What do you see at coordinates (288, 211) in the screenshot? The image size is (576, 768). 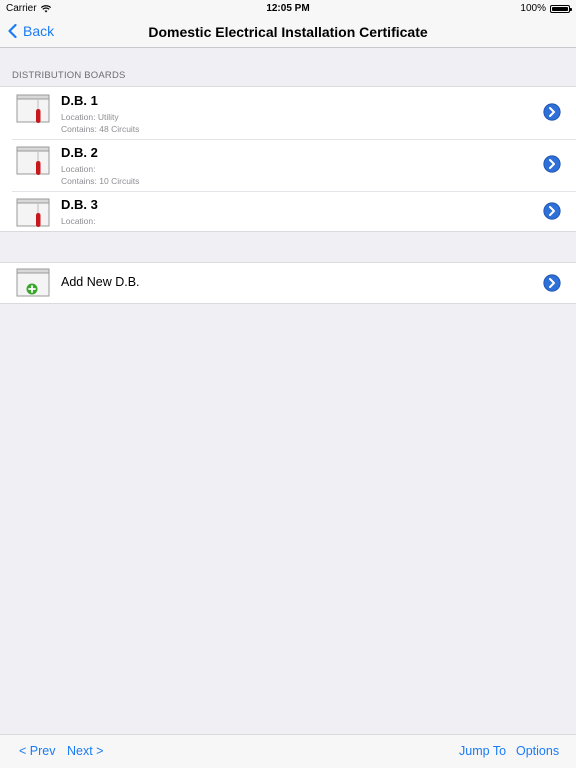 I see `list-item-db-3: D.B. 3 Location:` at bounding box center [288, 211].